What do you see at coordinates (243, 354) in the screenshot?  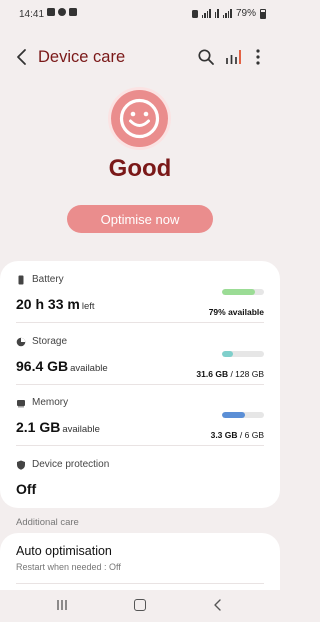 I see `storage-bar` at bounding box center [243, 354].